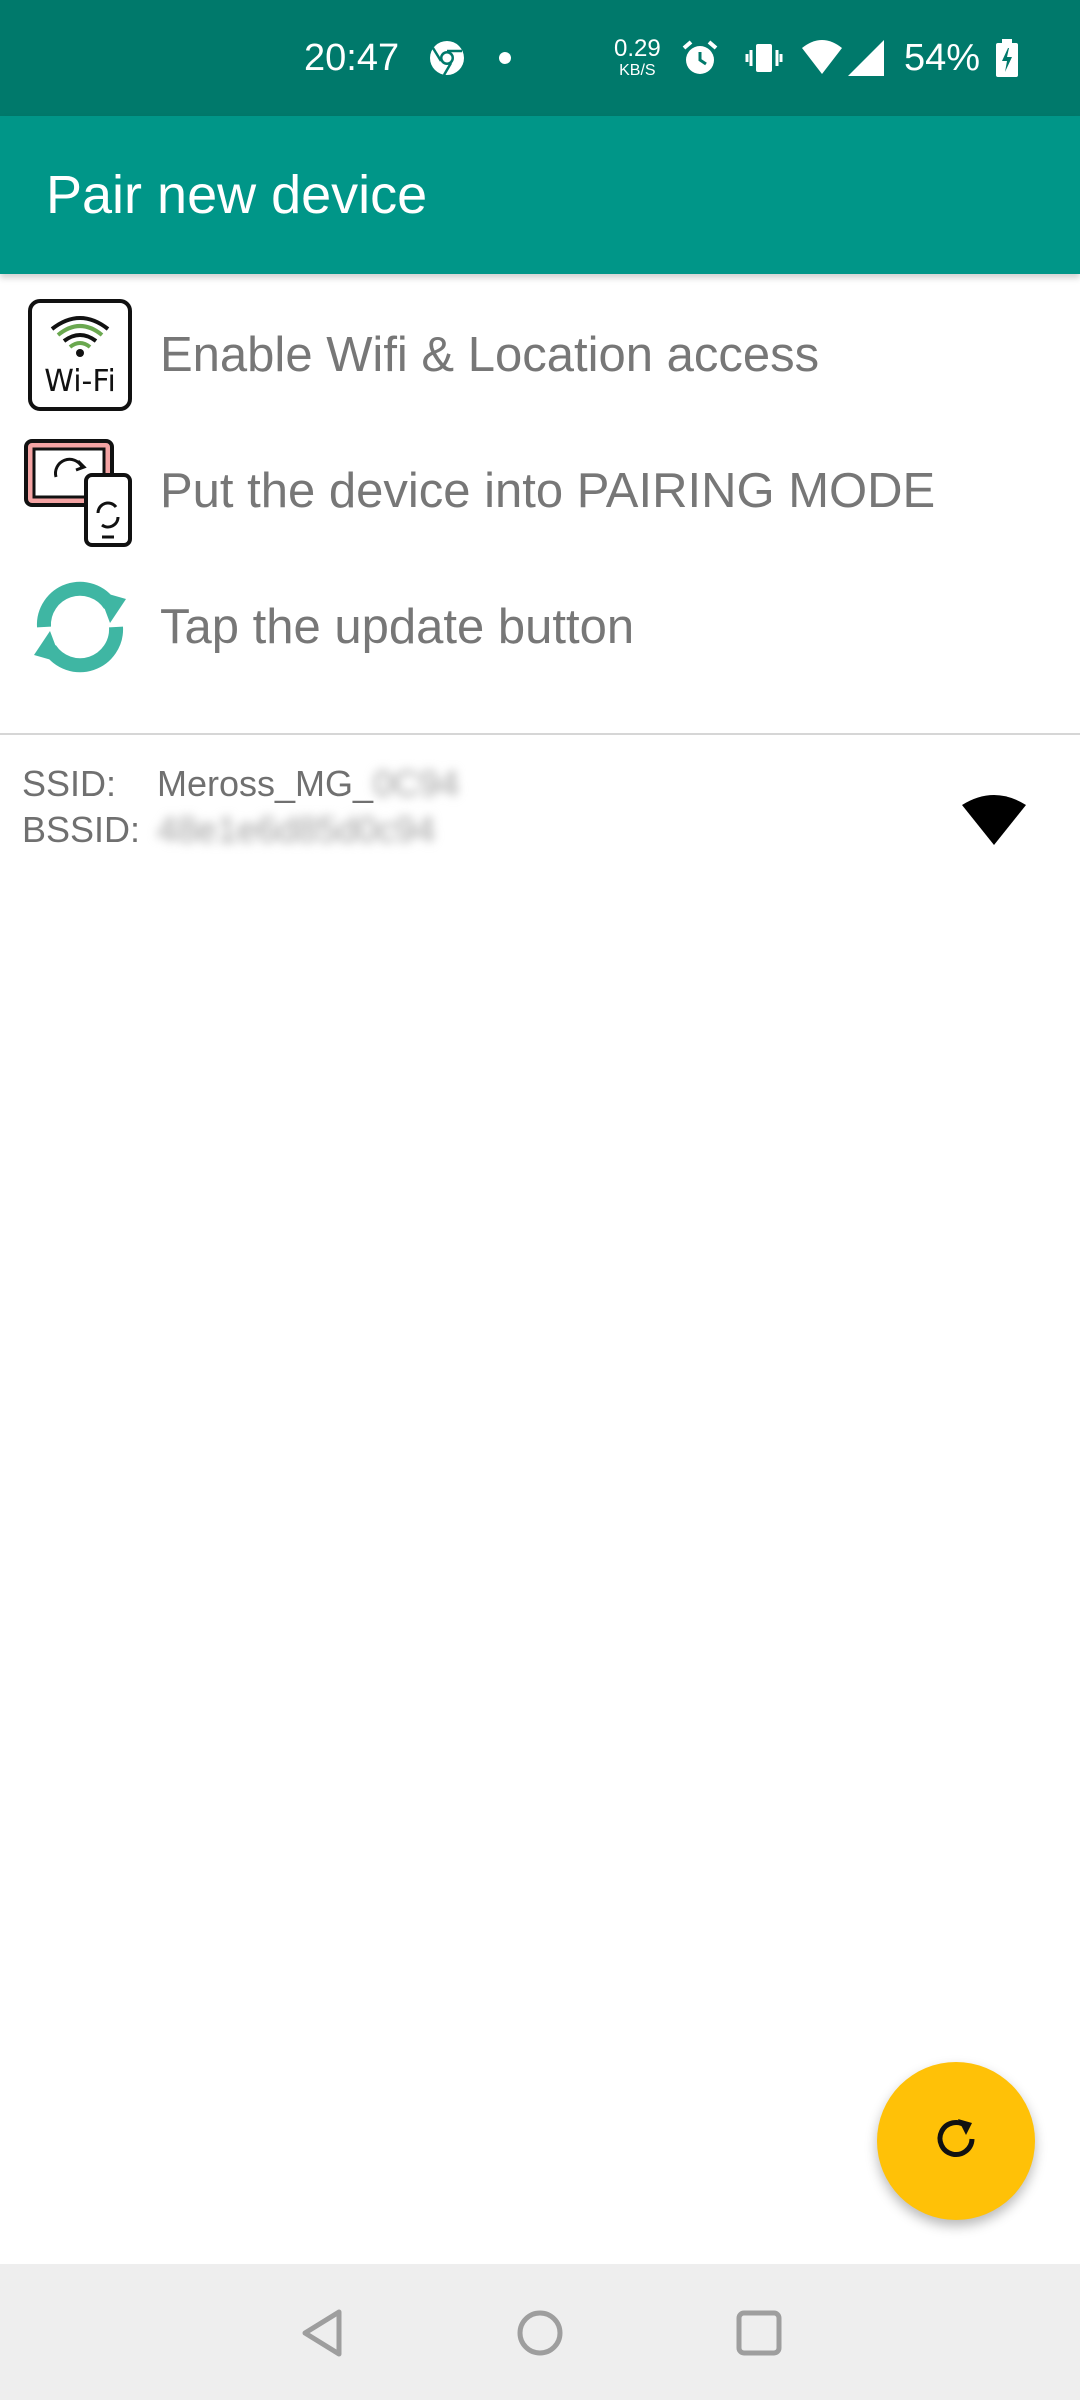 Image resolution: width=1080 pixels, height=2400 pixels. Describe the element at coordinates (352, 57) in the screenshot. I see `status-time: 20:47` at that location.